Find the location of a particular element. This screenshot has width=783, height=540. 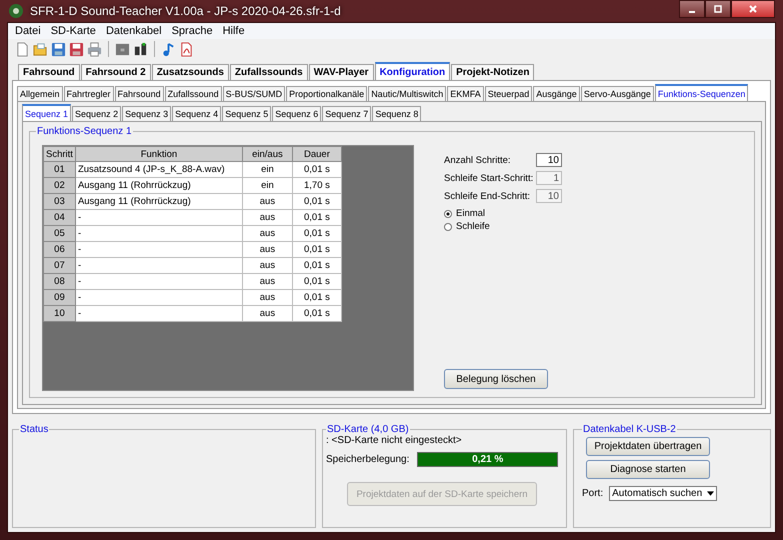

sub-tab: Funktions-Sequenzen is located at coordinates (701, 92).